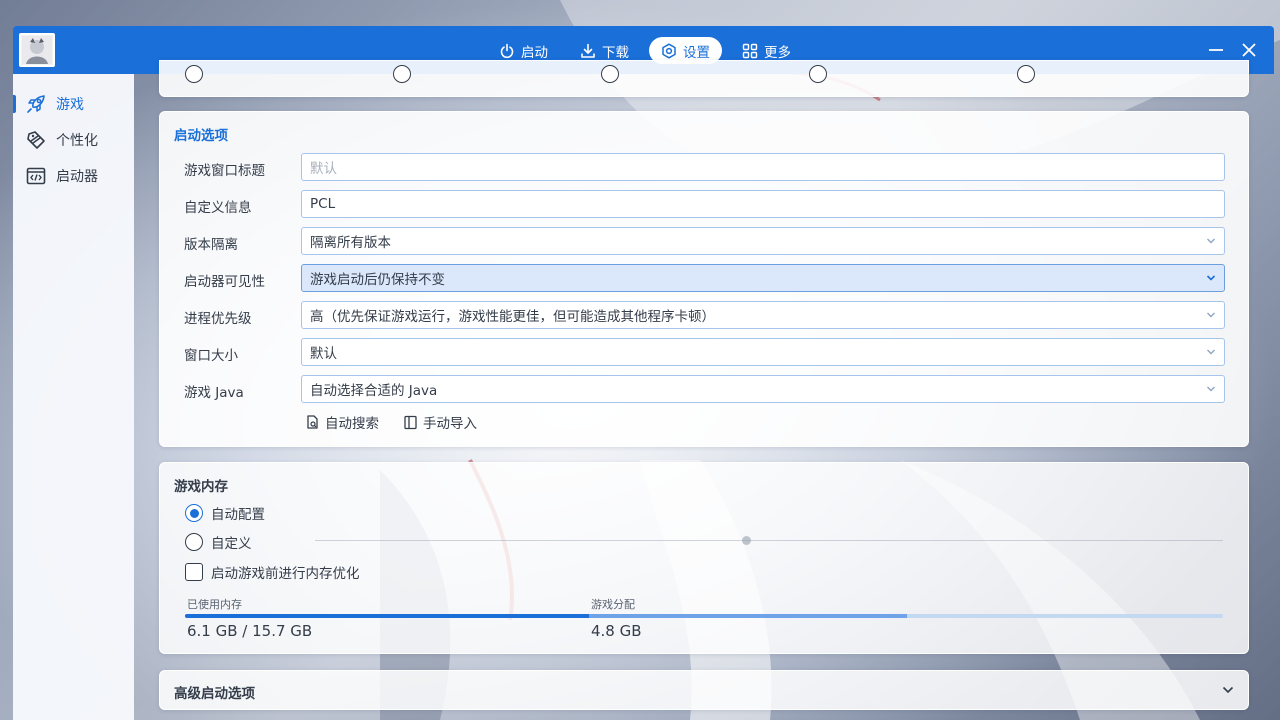 The height and width of the screenshot is (720, 1280). I want to click on sidebar-item-game: 游戏, so click(73, 104).